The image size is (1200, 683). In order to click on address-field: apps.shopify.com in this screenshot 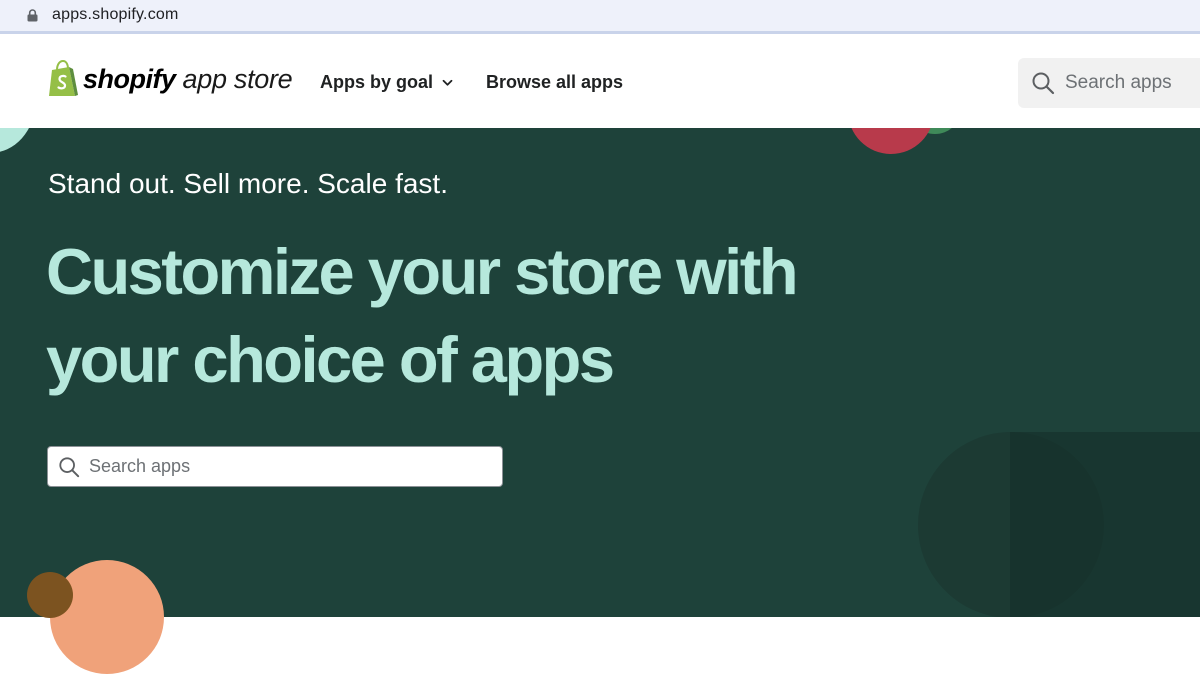, I will do `click(600, 15)`.